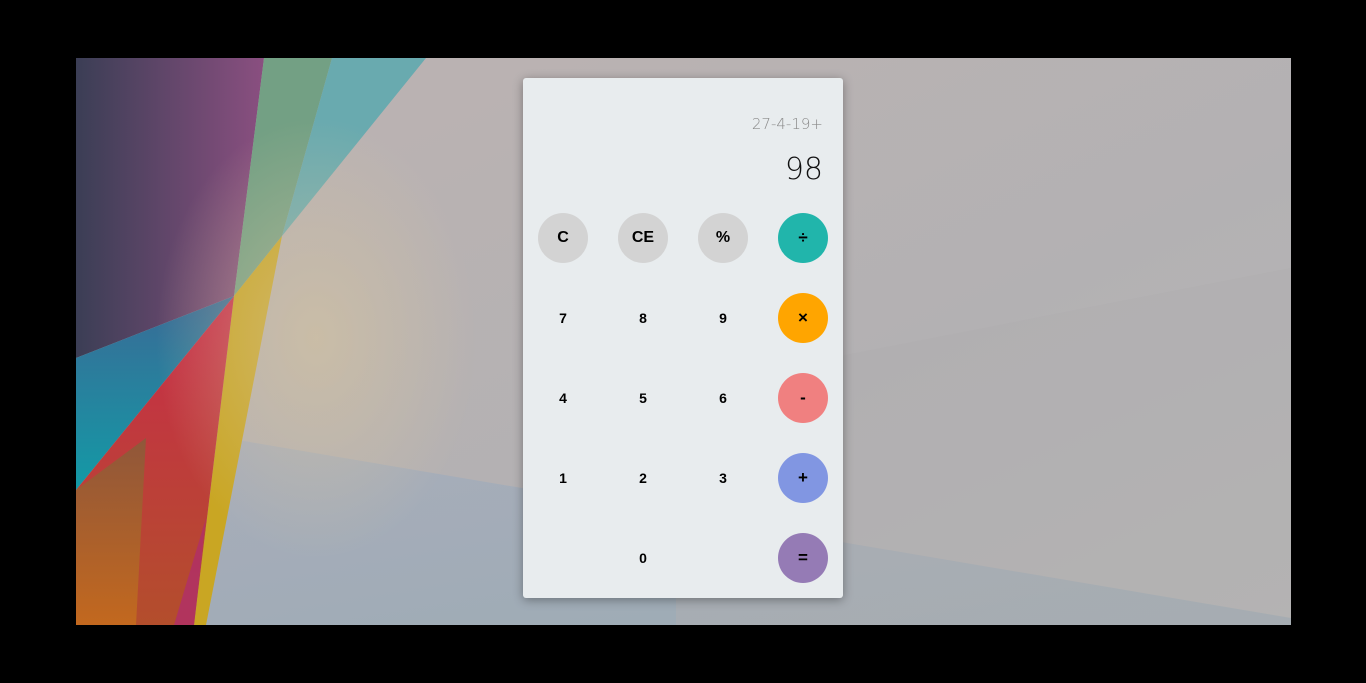 The image size is (1366, 683). I want to click on digit-9-button: 9, so click(723, 318).